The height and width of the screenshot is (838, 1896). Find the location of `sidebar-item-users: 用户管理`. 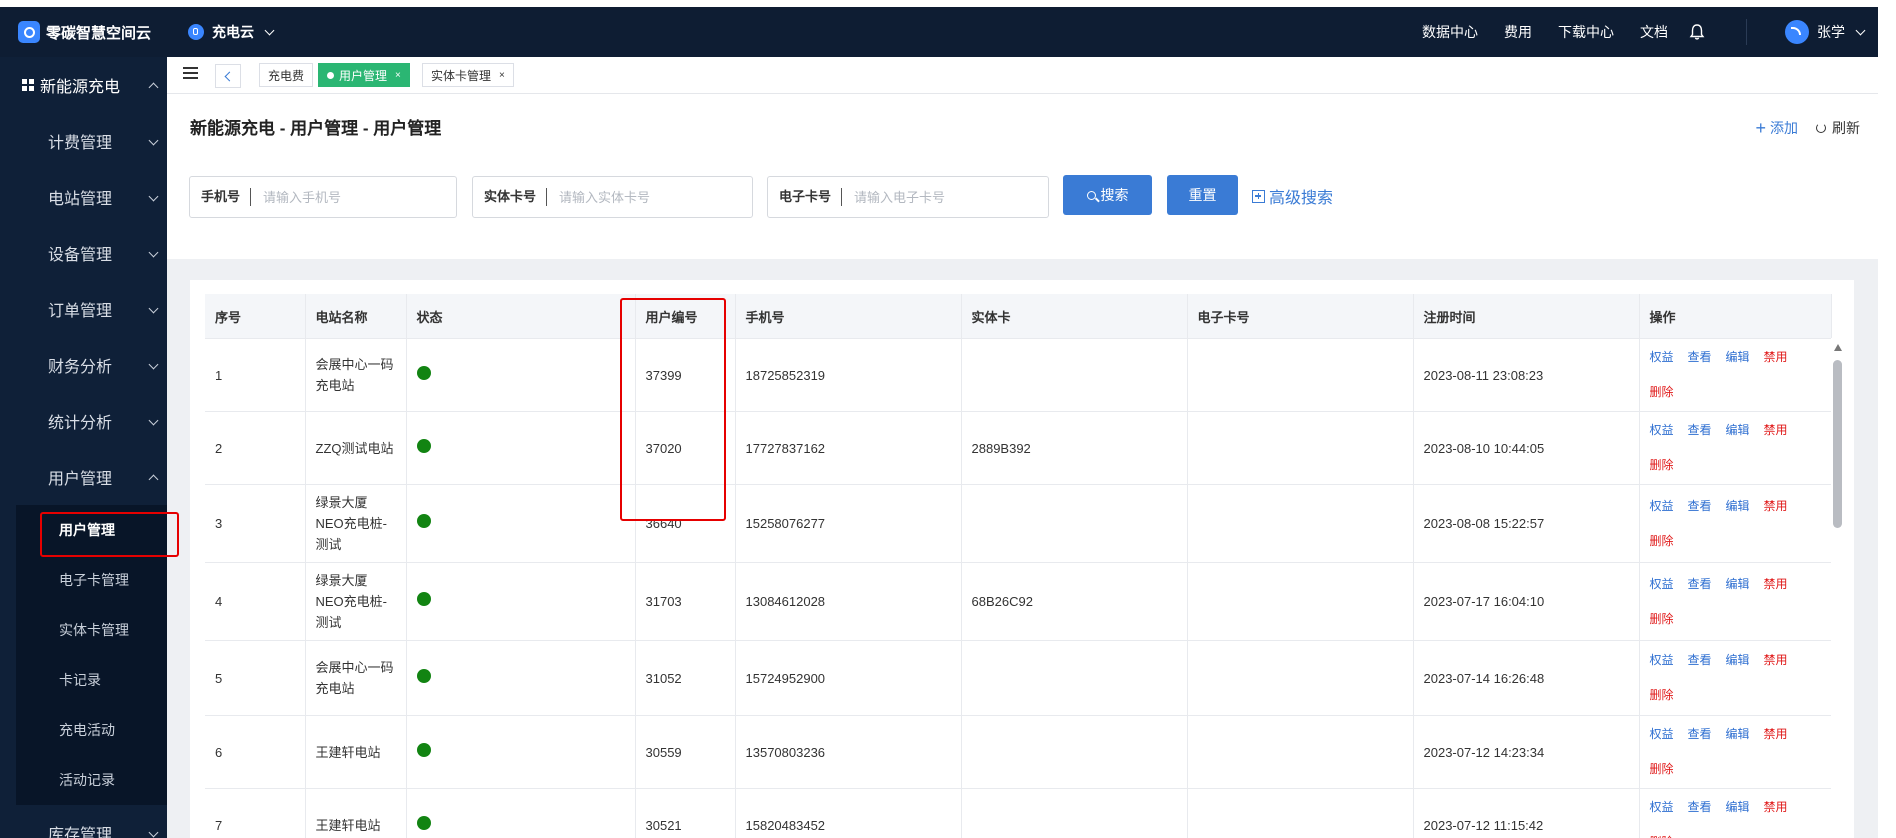

sidebar-item-users: 用户管理 is located at coordinates (83, 477).